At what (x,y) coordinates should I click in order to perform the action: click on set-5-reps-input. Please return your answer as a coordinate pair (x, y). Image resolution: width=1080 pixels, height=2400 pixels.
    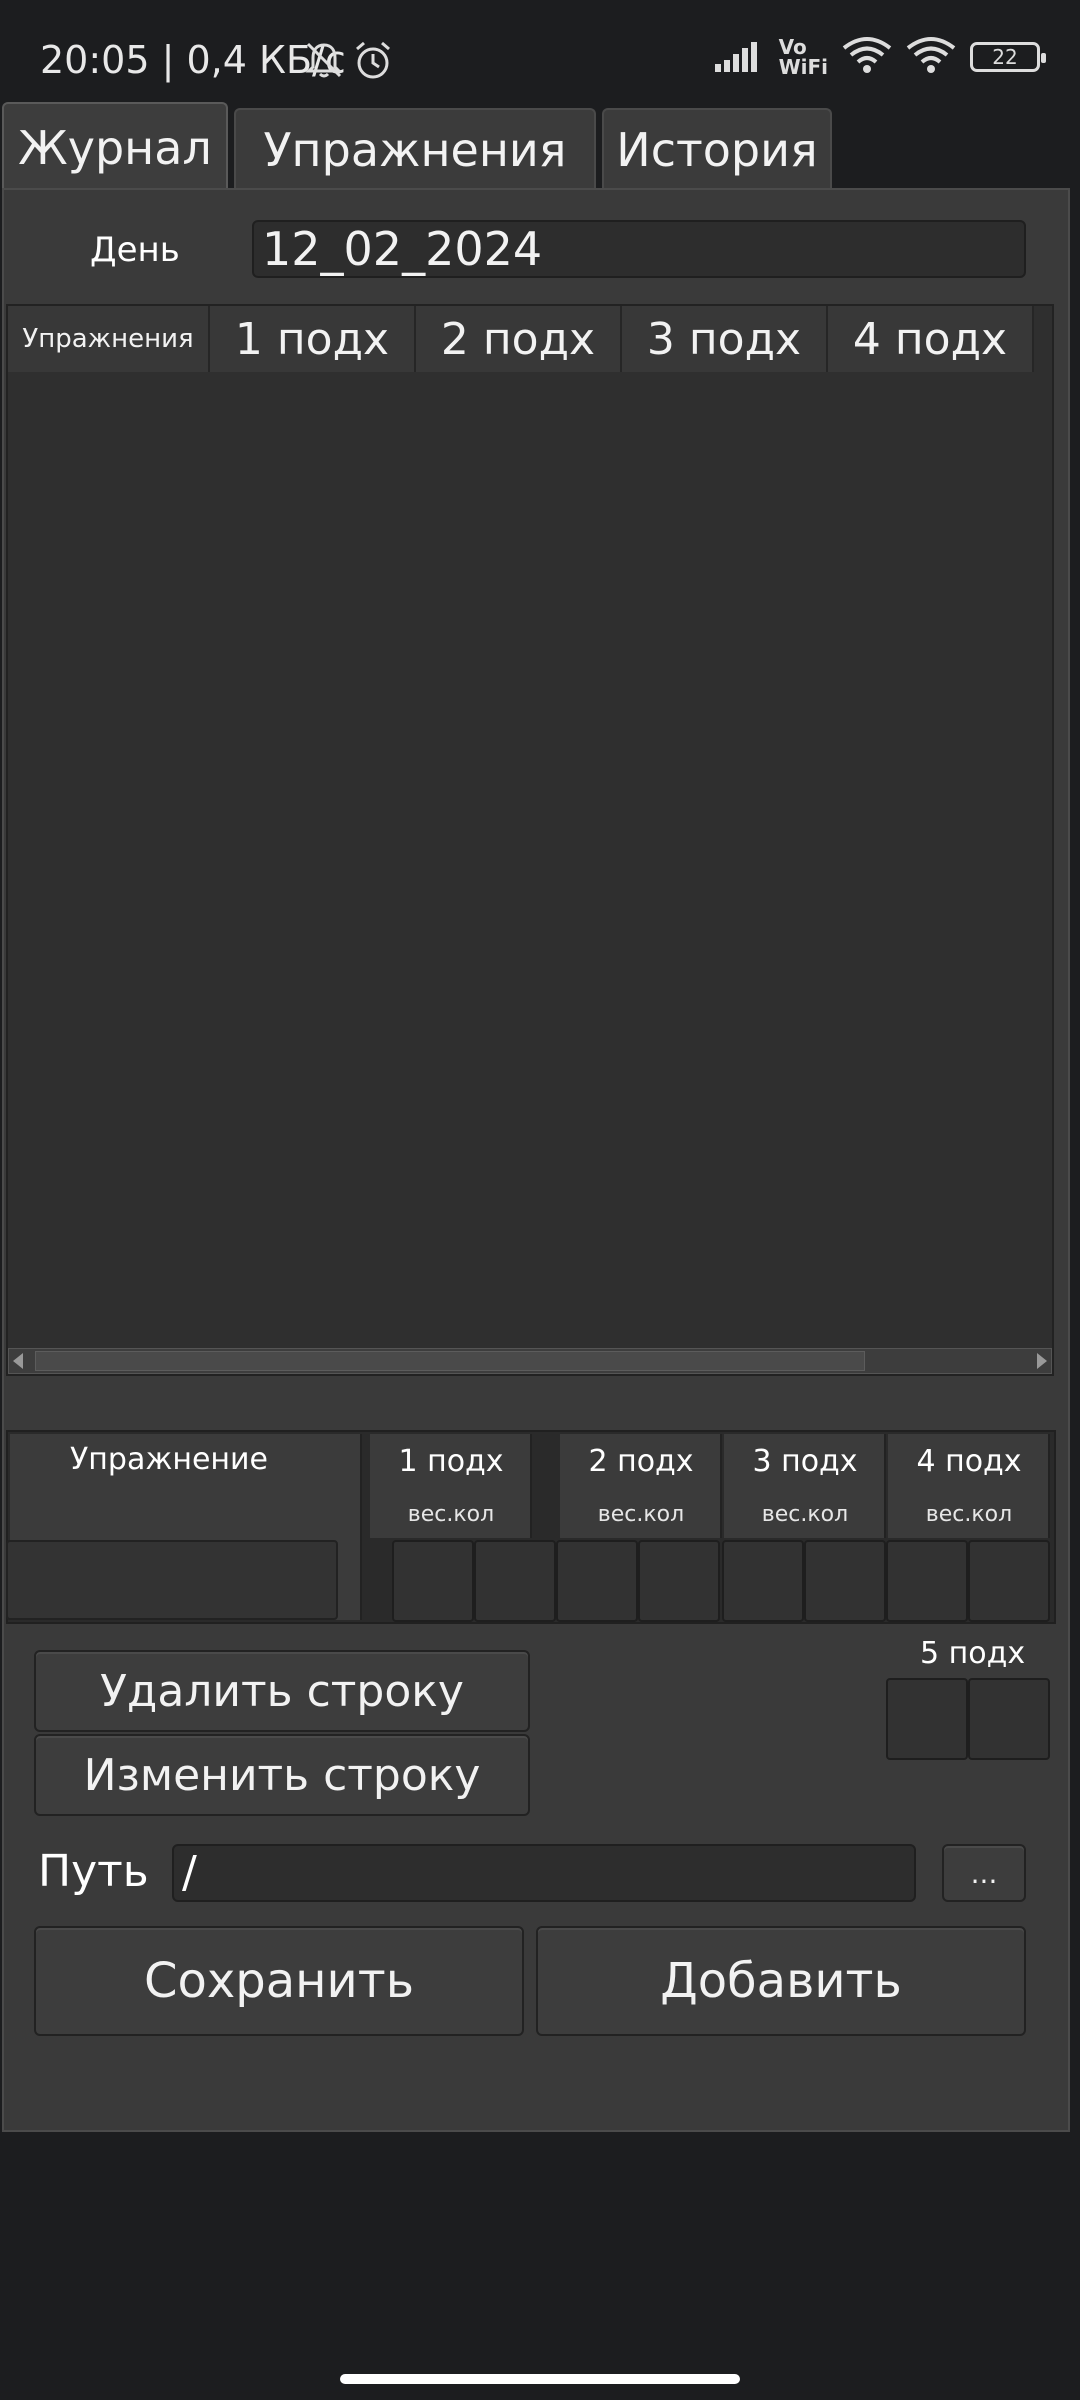
    Looking at the image, I should click on (1009, 1719).